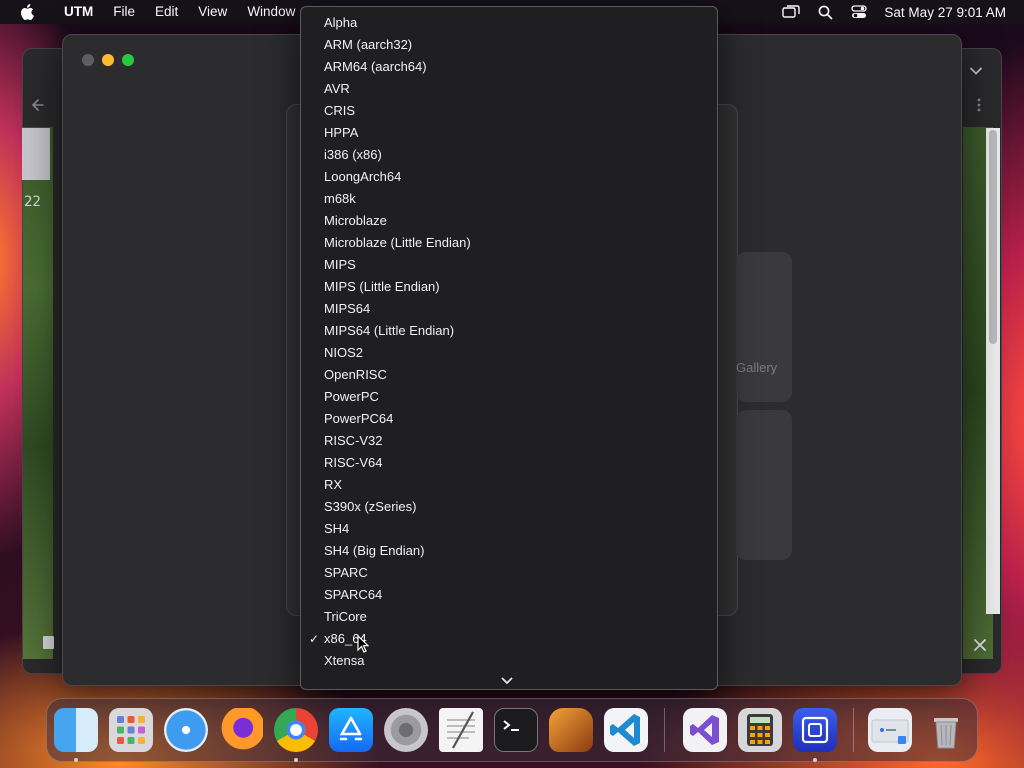  Describe the element at coordinates (979, 105) in the screenshot. I see `more-options-icon` at that location.